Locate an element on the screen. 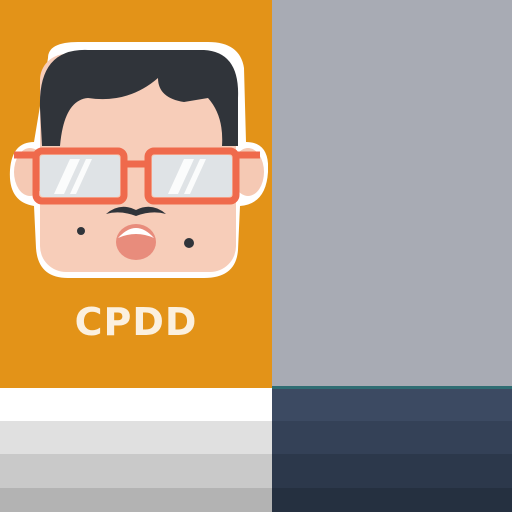 The height and width of the screenshot is (512, 512). mole-right is located at coordinates (189, 243).